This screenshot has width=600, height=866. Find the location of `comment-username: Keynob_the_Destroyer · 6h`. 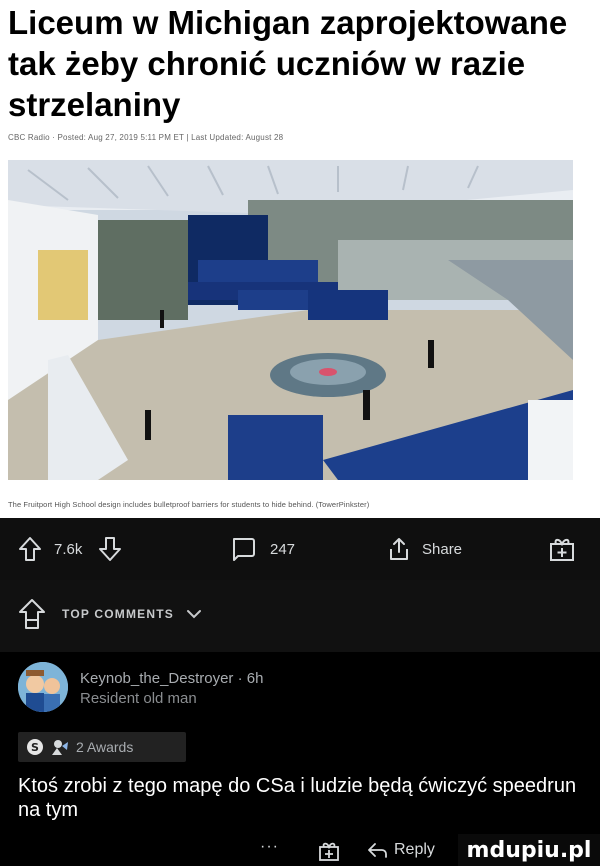

comment-username: Keynob_the_Destroyer · 6h is located at coordinates (171, 678).